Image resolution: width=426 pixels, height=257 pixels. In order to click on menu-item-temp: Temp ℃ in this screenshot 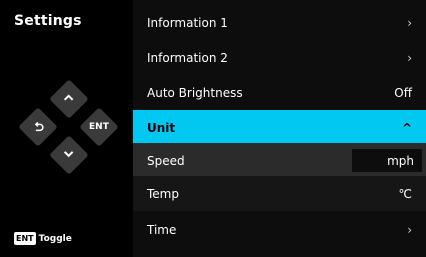, I will do `click(279, 193)`.